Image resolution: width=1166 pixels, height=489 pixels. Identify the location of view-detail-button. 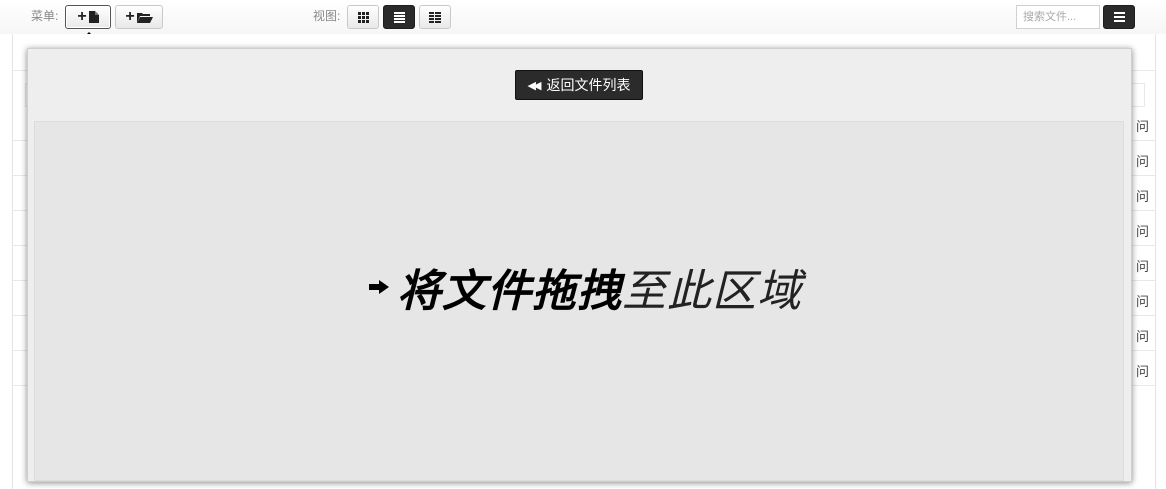
(435, 17).